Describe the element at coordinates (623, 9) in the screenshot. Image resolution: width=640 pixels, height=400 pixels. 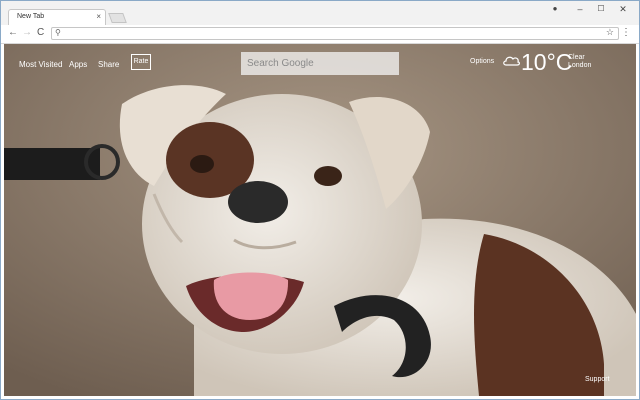
I see `close-window-button: ✕` at that location.